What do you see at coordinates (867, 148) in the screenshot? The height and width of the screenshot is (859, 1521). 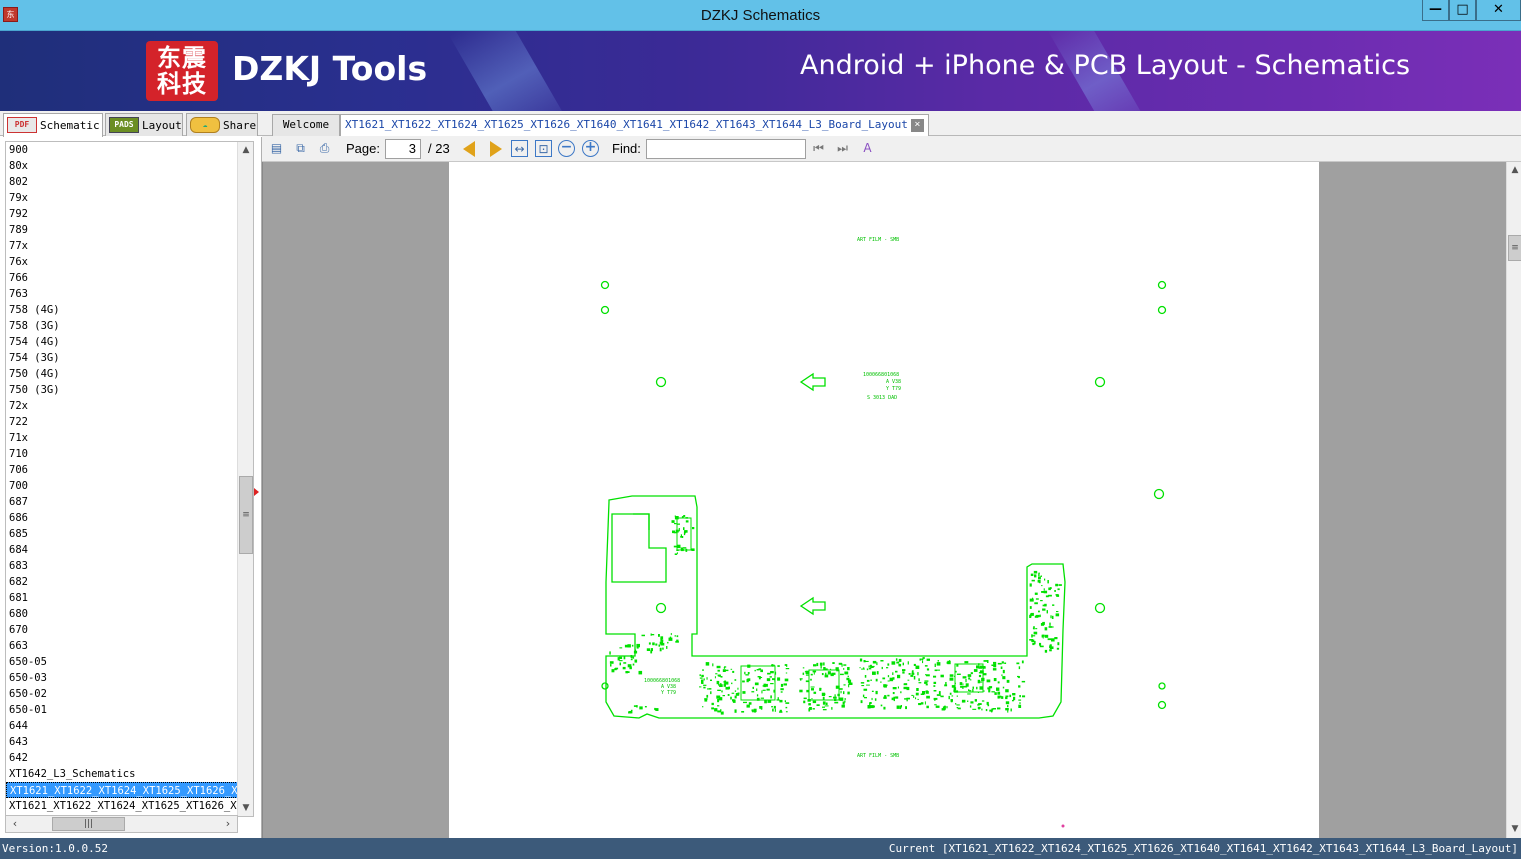 I see `match-case-icon: A` at bounding box center [867, 148].